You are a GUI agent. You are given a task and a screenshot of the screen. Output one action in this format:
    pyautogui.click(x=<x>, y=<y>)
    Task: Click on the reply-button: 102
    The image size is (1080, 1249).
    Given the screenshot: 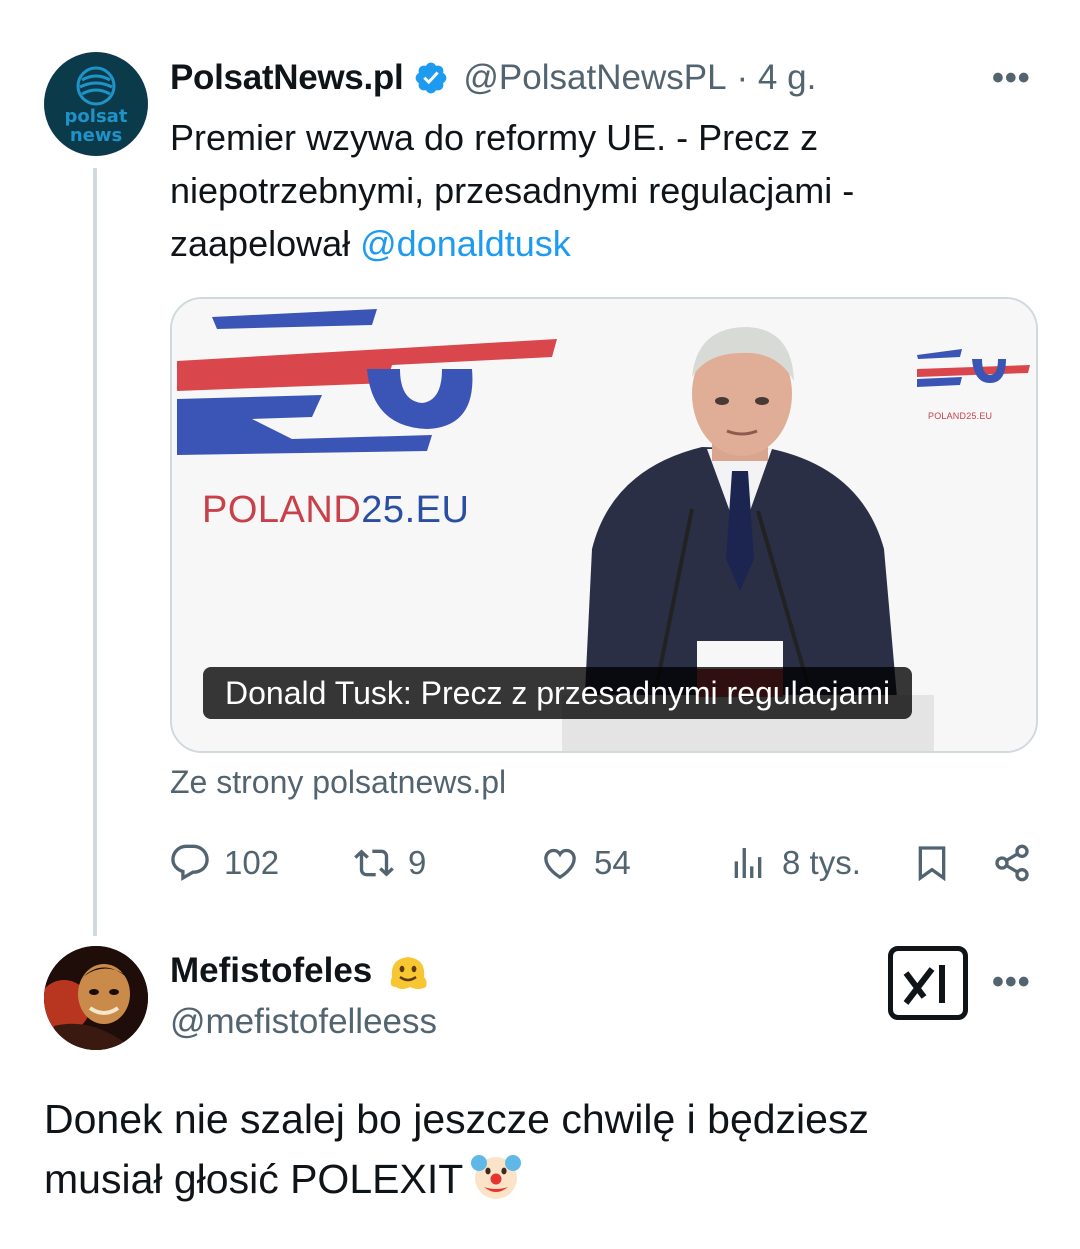 What is the action you would take?
    pyautogui.click(x=224, y=863)
    